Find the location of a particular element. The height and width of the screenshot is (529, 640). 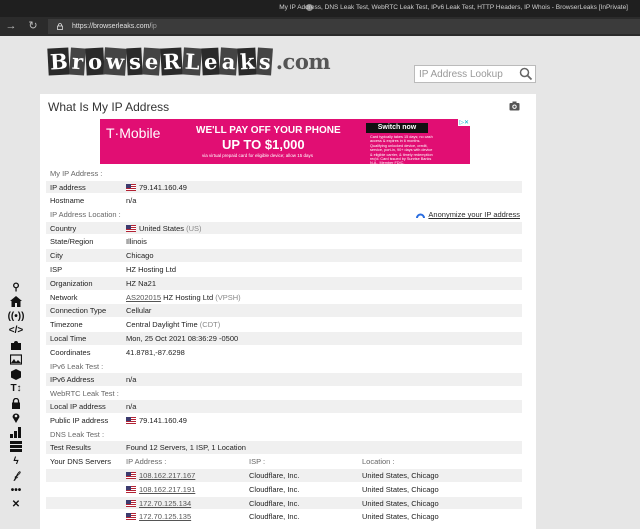

row-label: Local IP address is located at coordinates (78, 407).